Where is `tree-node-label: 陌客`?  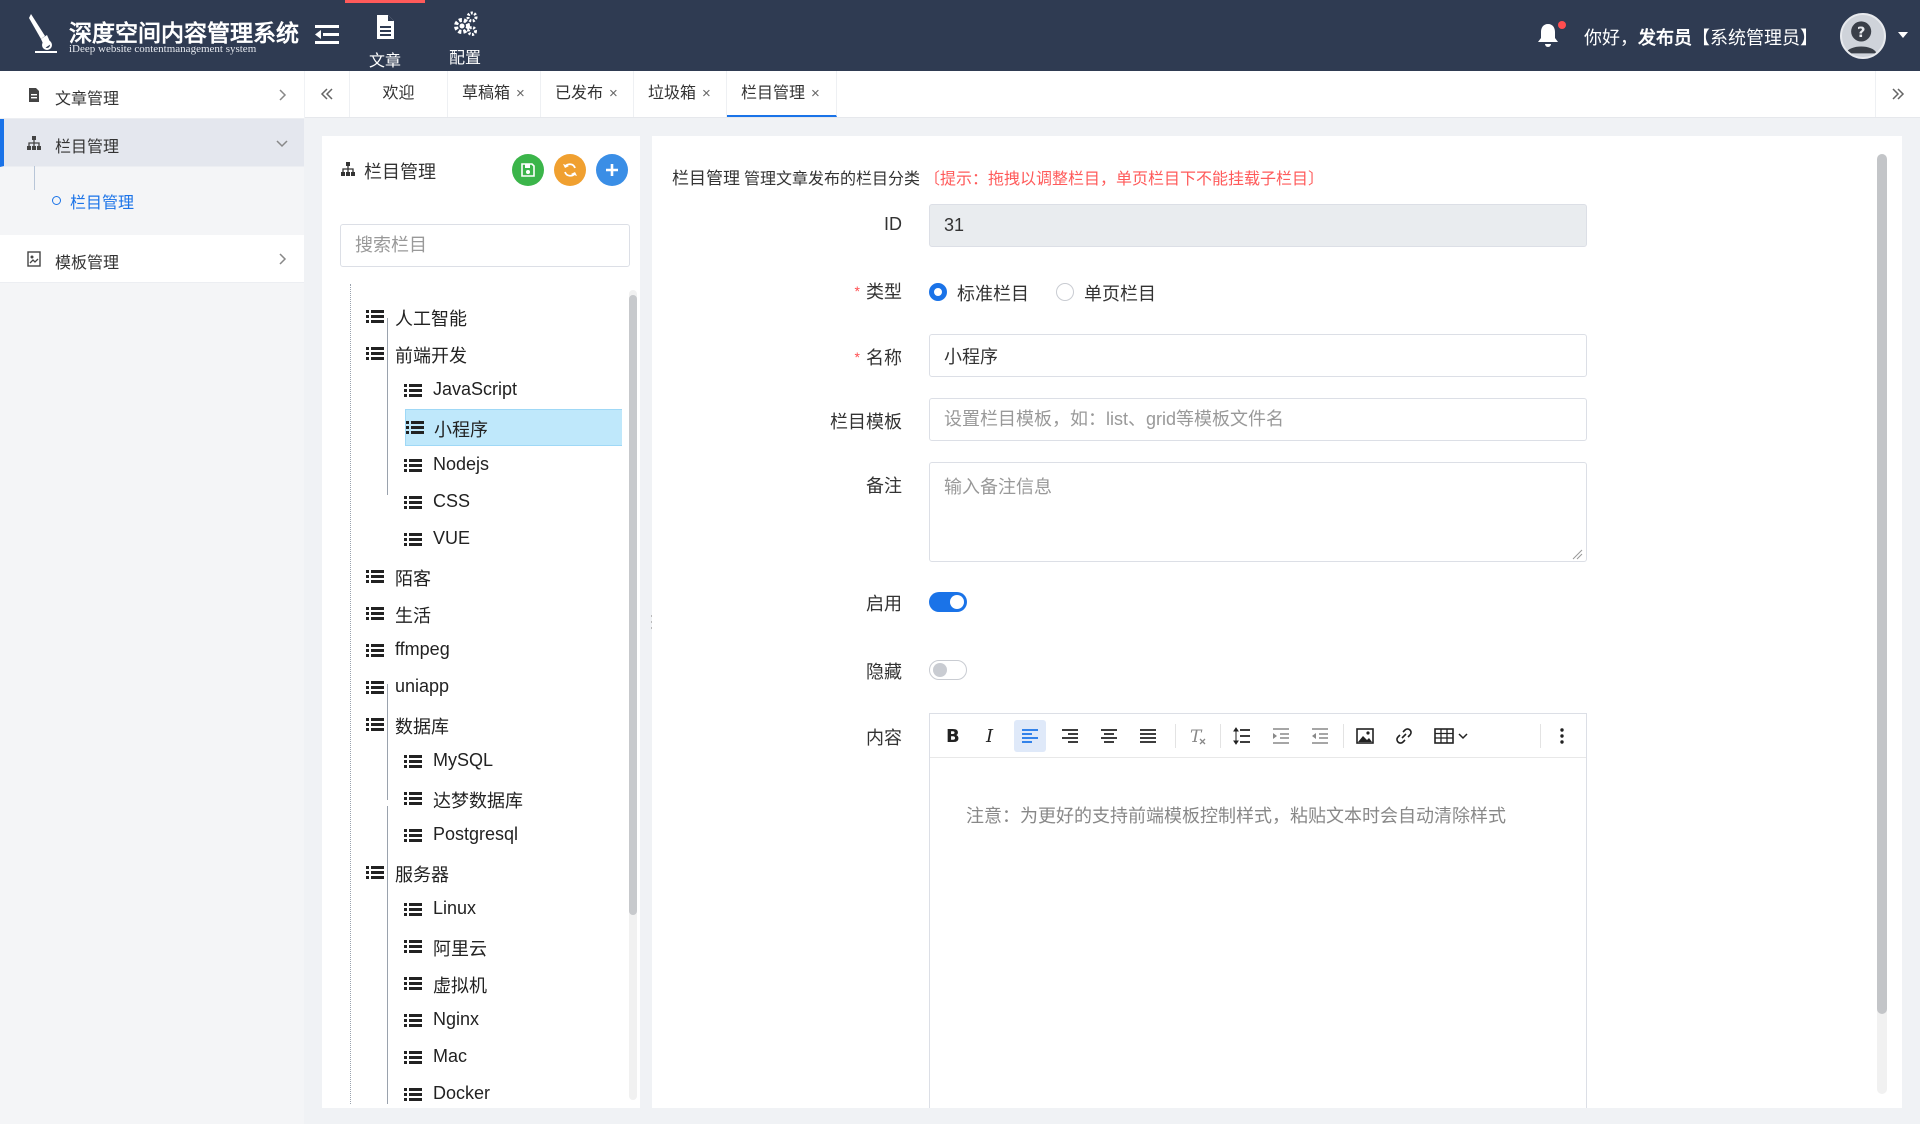
tree-node-label: 陌客 is located at coordinates (413, 579).